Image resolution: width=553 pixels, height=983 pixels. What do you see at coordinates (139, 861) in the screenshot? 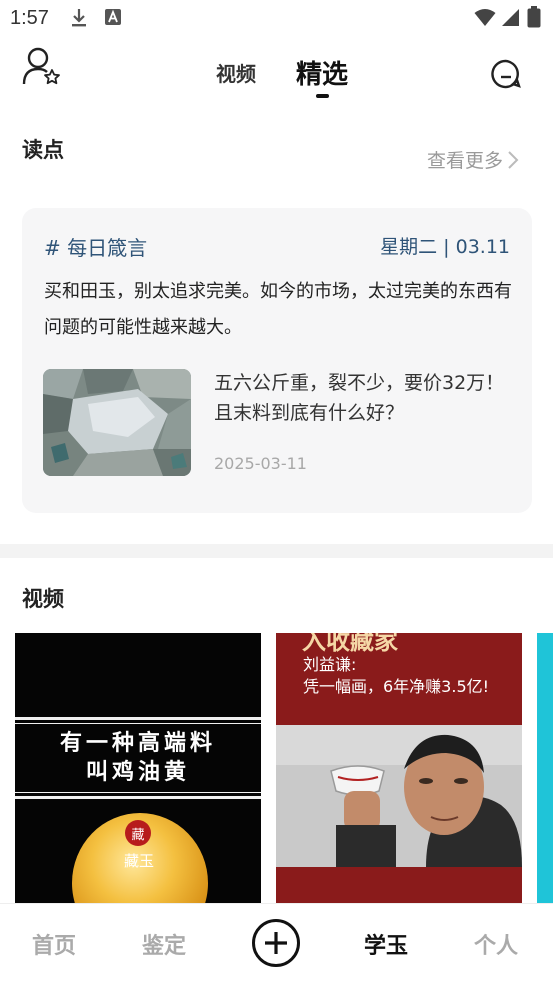
I see `watermark-text: 藏玉` at bounding box center [139, 861].